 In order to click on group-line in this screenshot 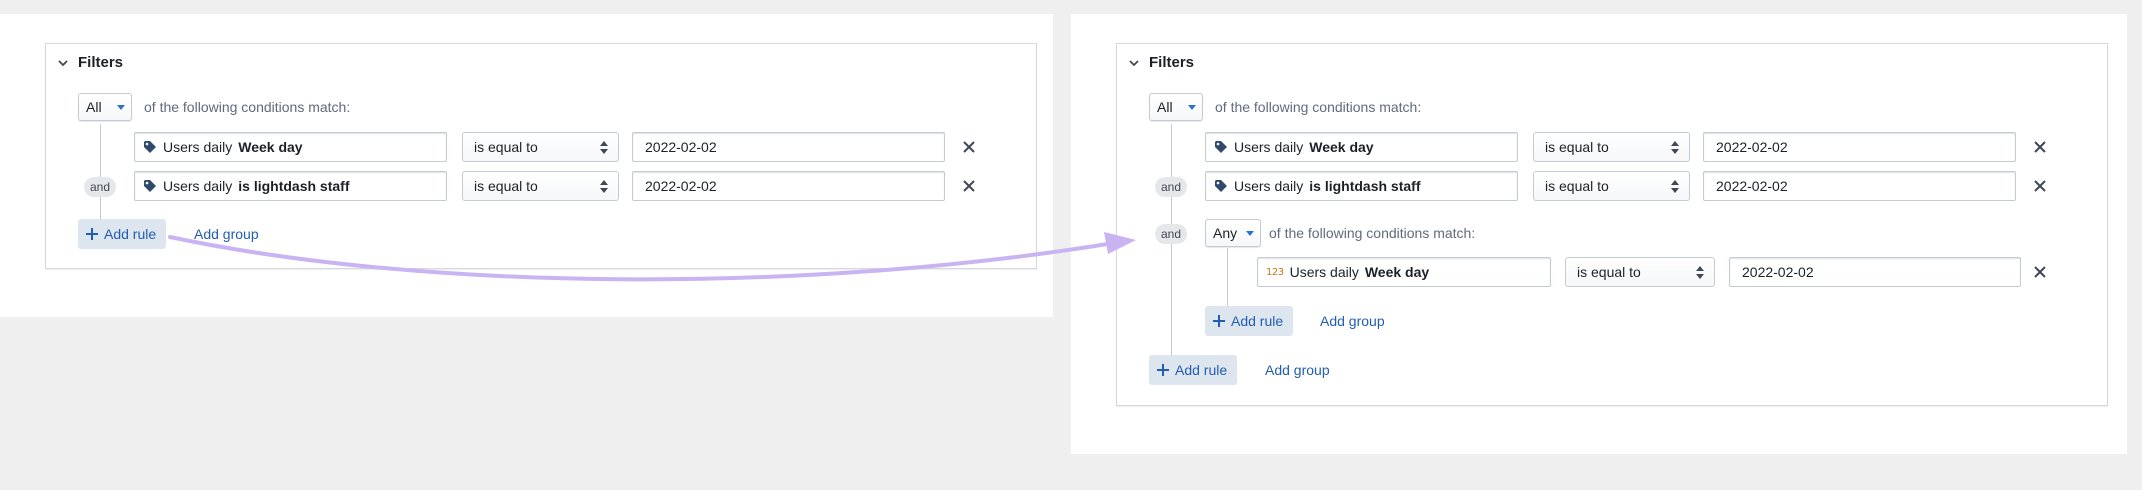, I will do `click(100, 172)`.